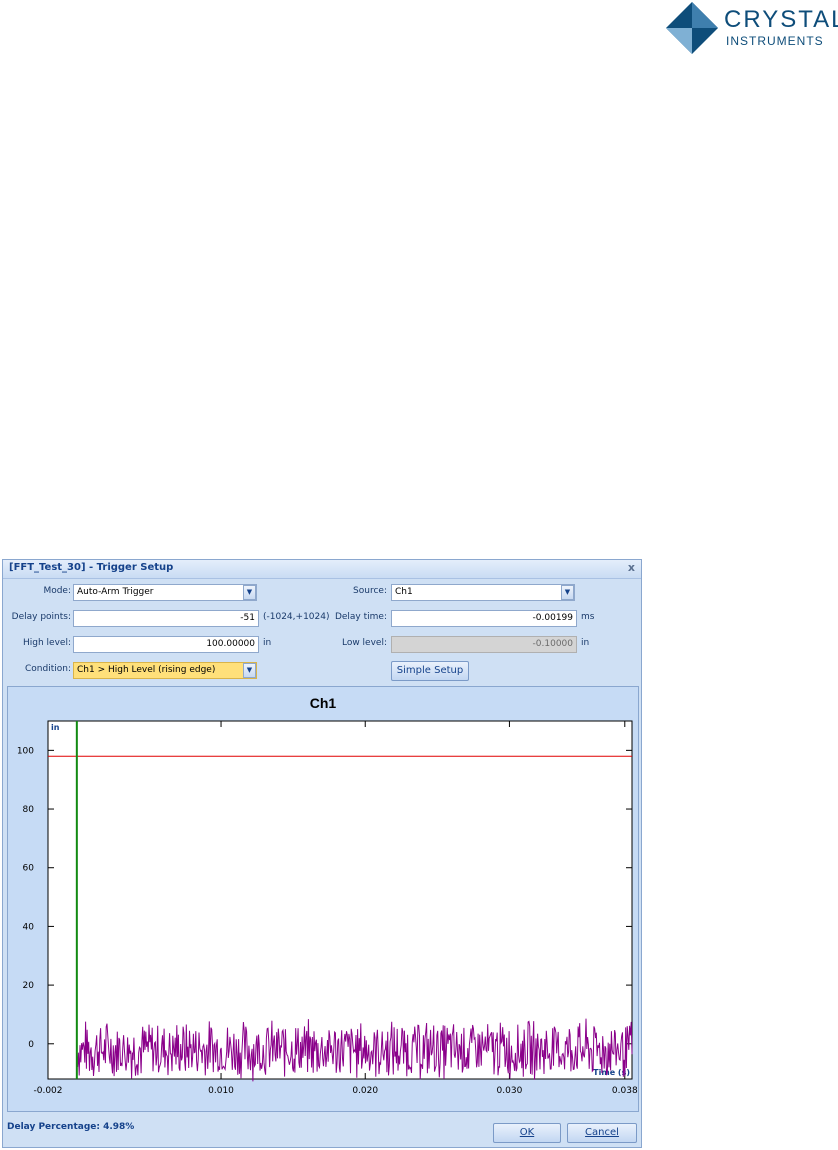 The height and width of the screenshot is (1150, 838). I want to click on x-tick-label: 0.020, so click(365, 1091).